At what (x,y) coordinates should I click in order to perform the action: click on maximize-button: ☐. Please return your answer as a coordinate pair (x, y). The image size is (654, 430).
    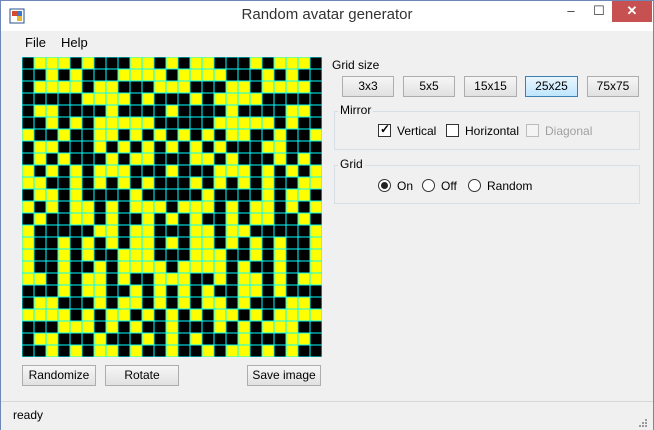
    Looking at the image, I should click on (599, 11).